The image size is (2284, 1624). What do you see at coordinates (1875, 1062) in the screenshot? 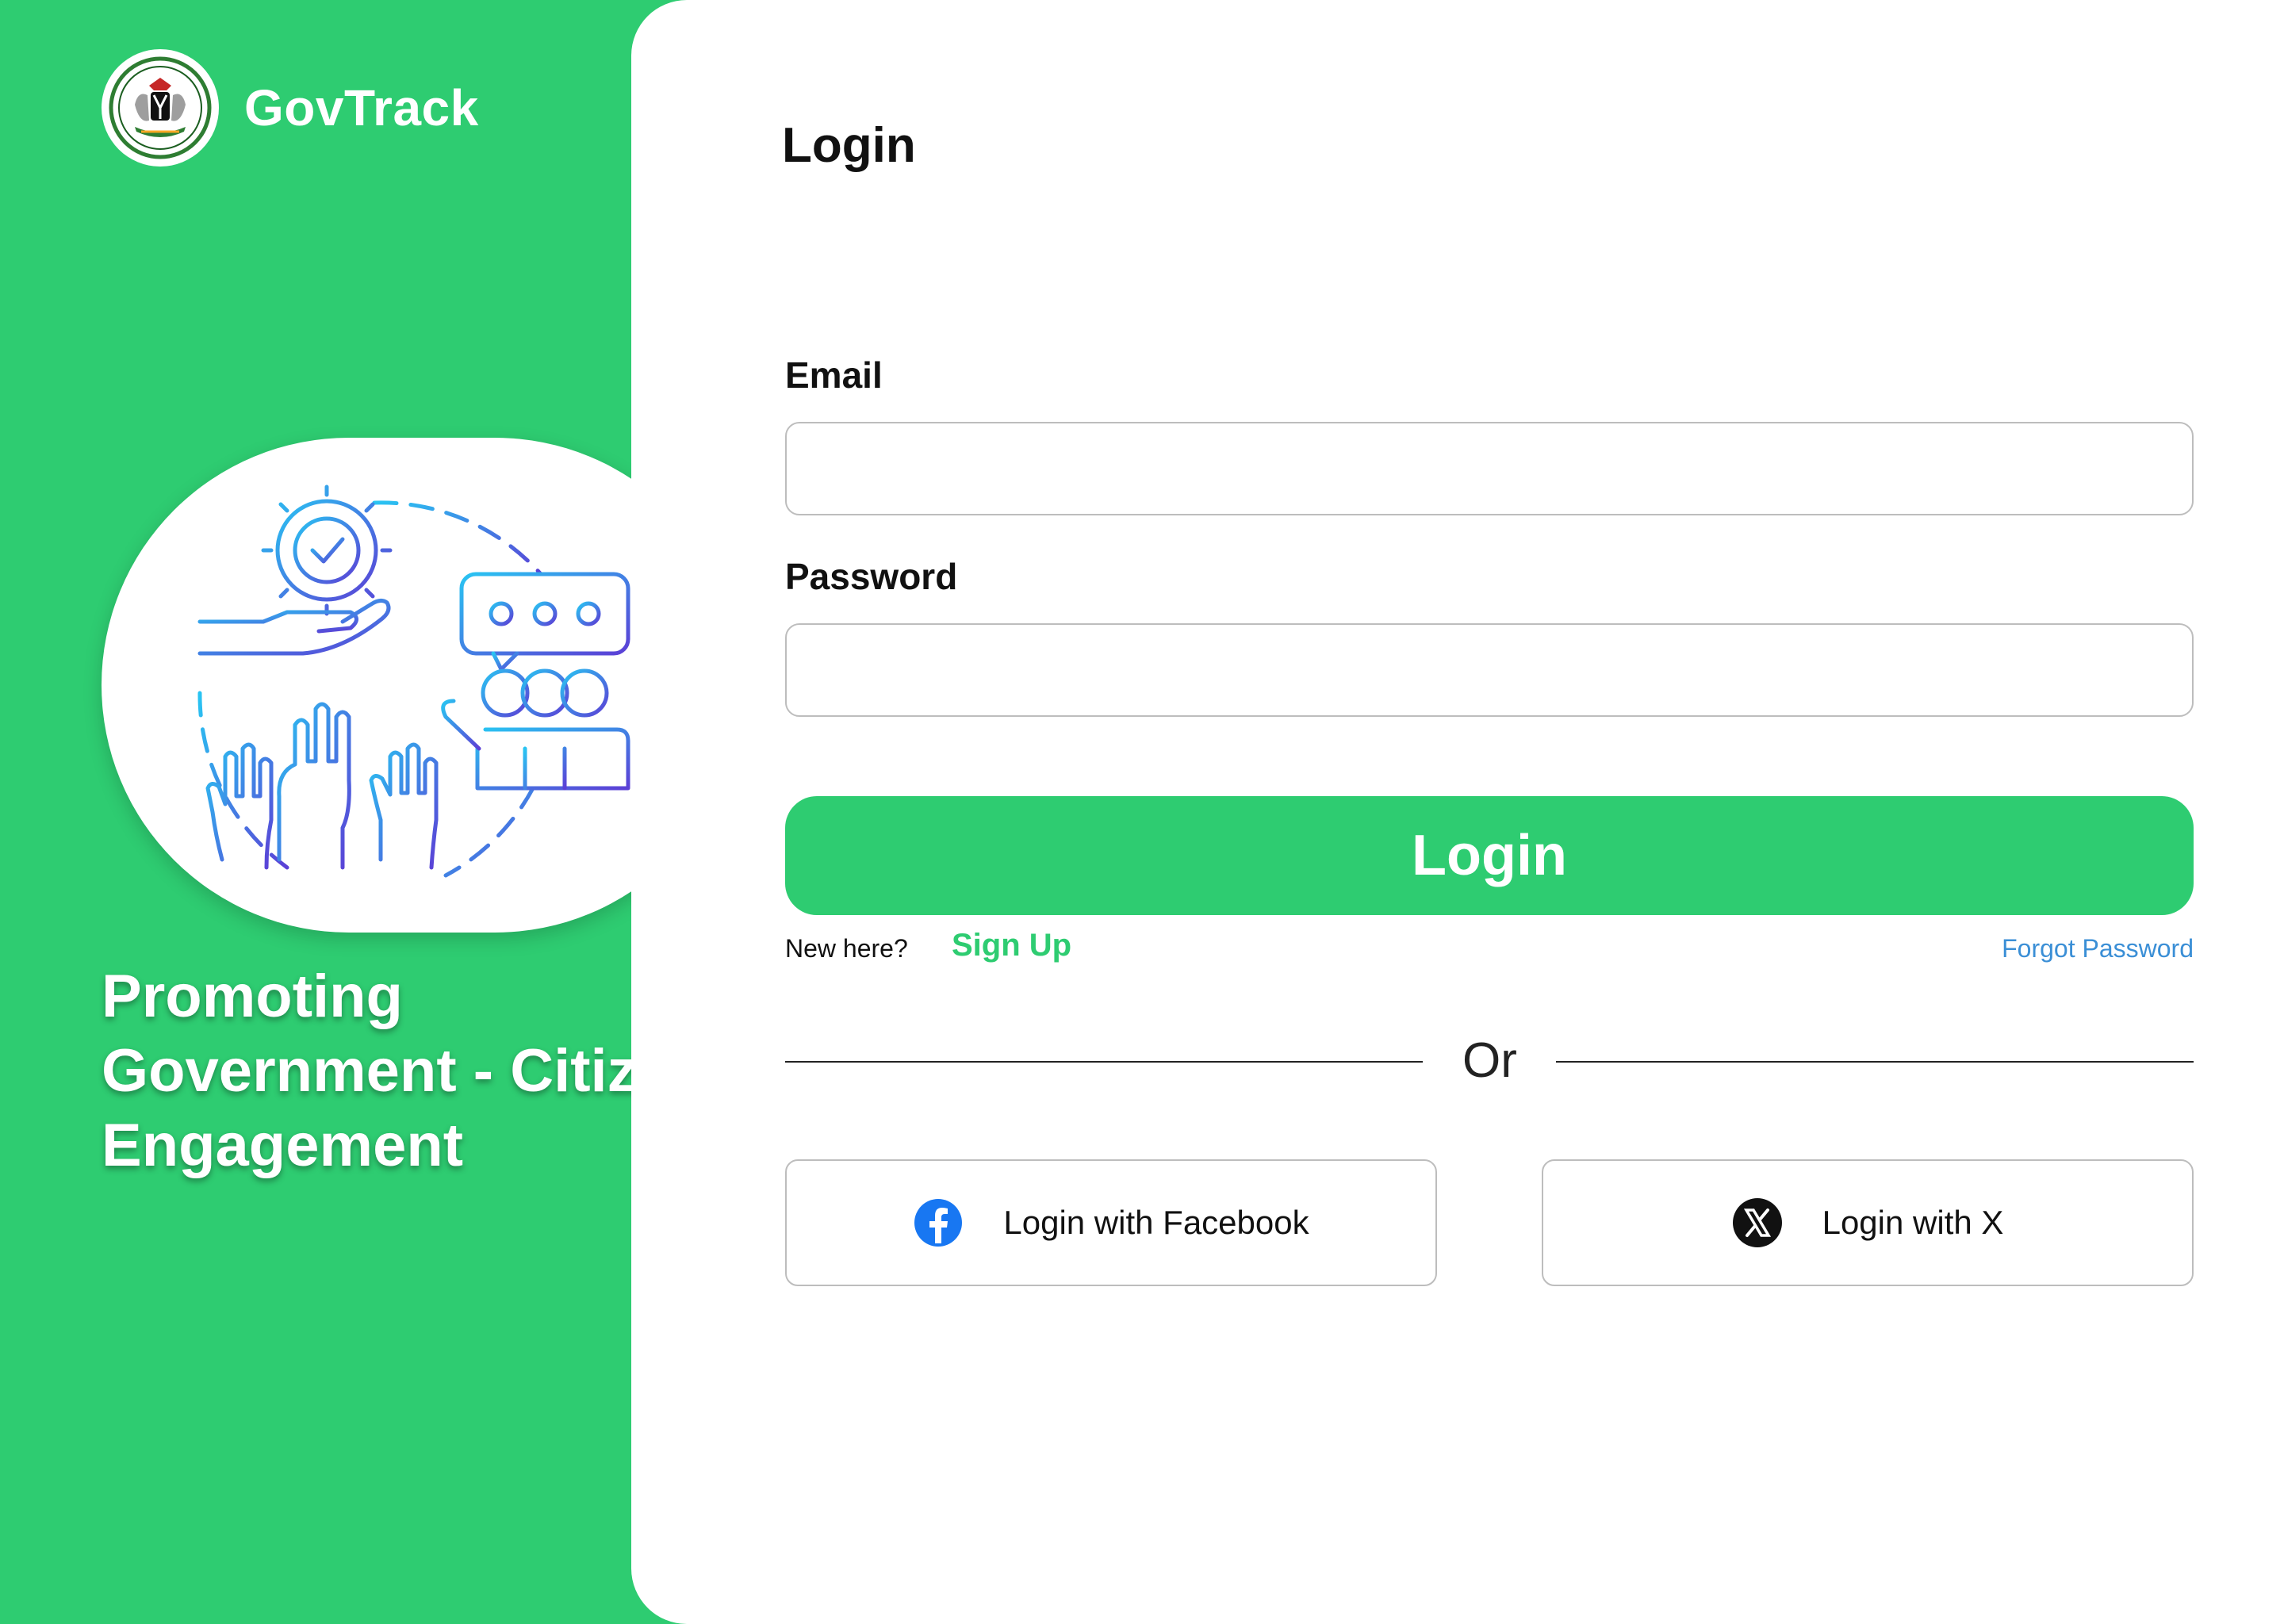
I see `divider-line-right` at bounding box center [1875, 1062].